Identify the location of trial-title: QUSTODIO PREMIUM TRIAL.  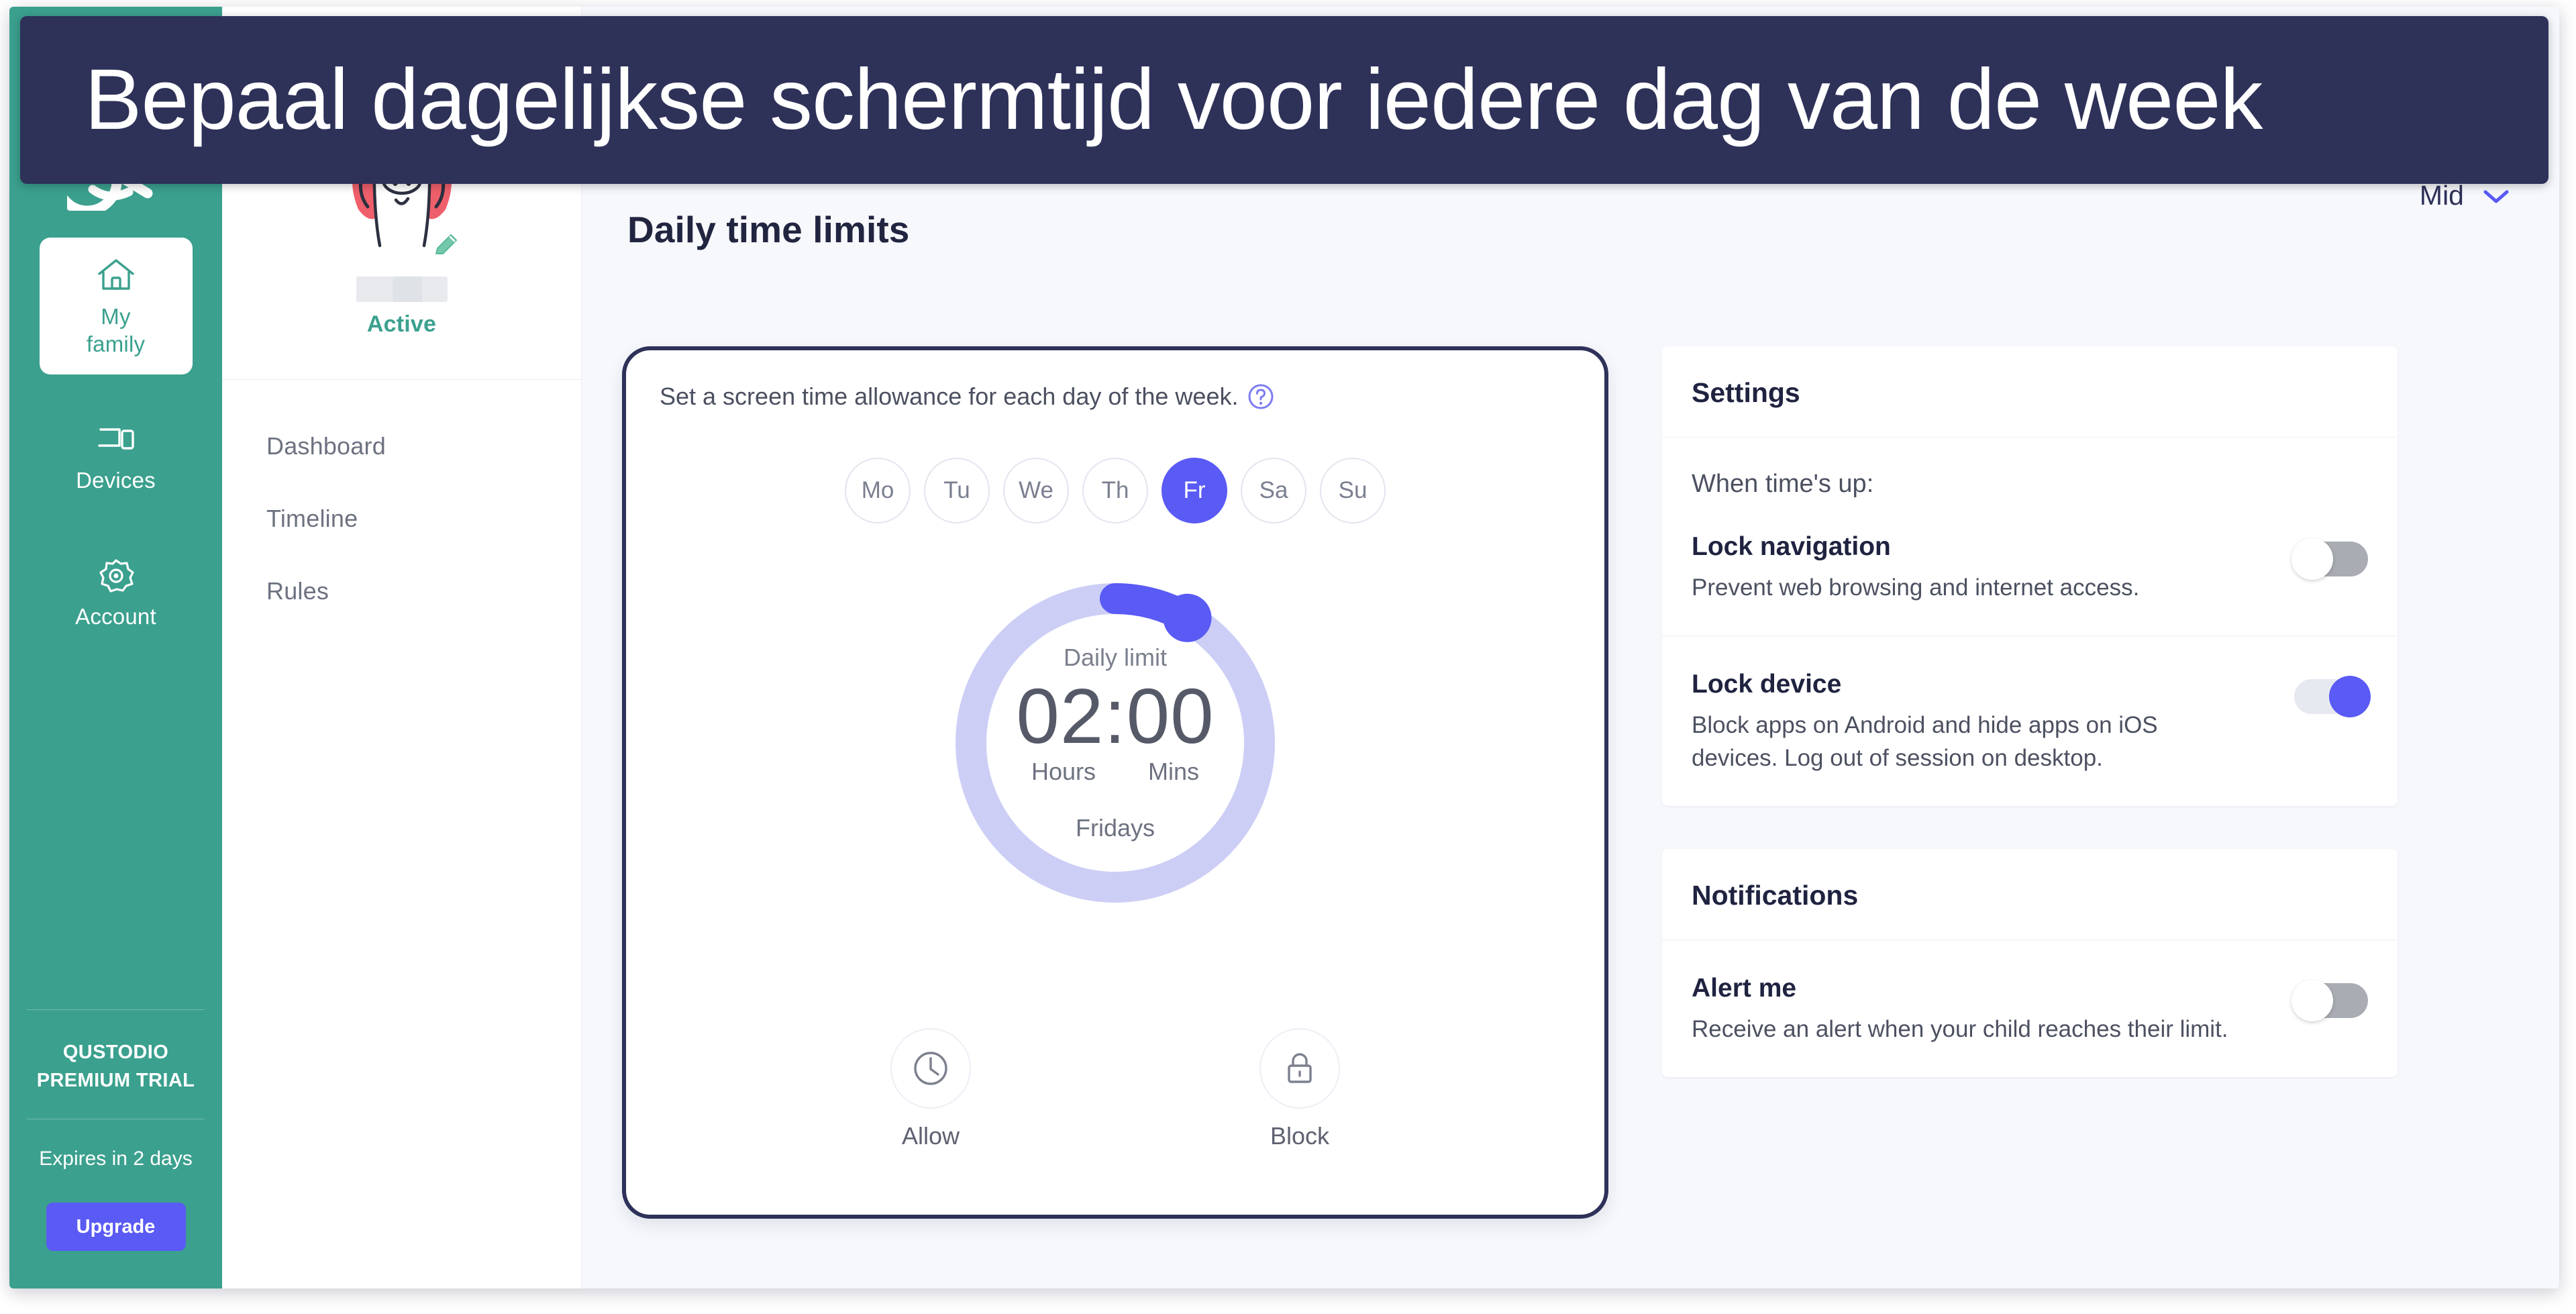
(116, 1052).